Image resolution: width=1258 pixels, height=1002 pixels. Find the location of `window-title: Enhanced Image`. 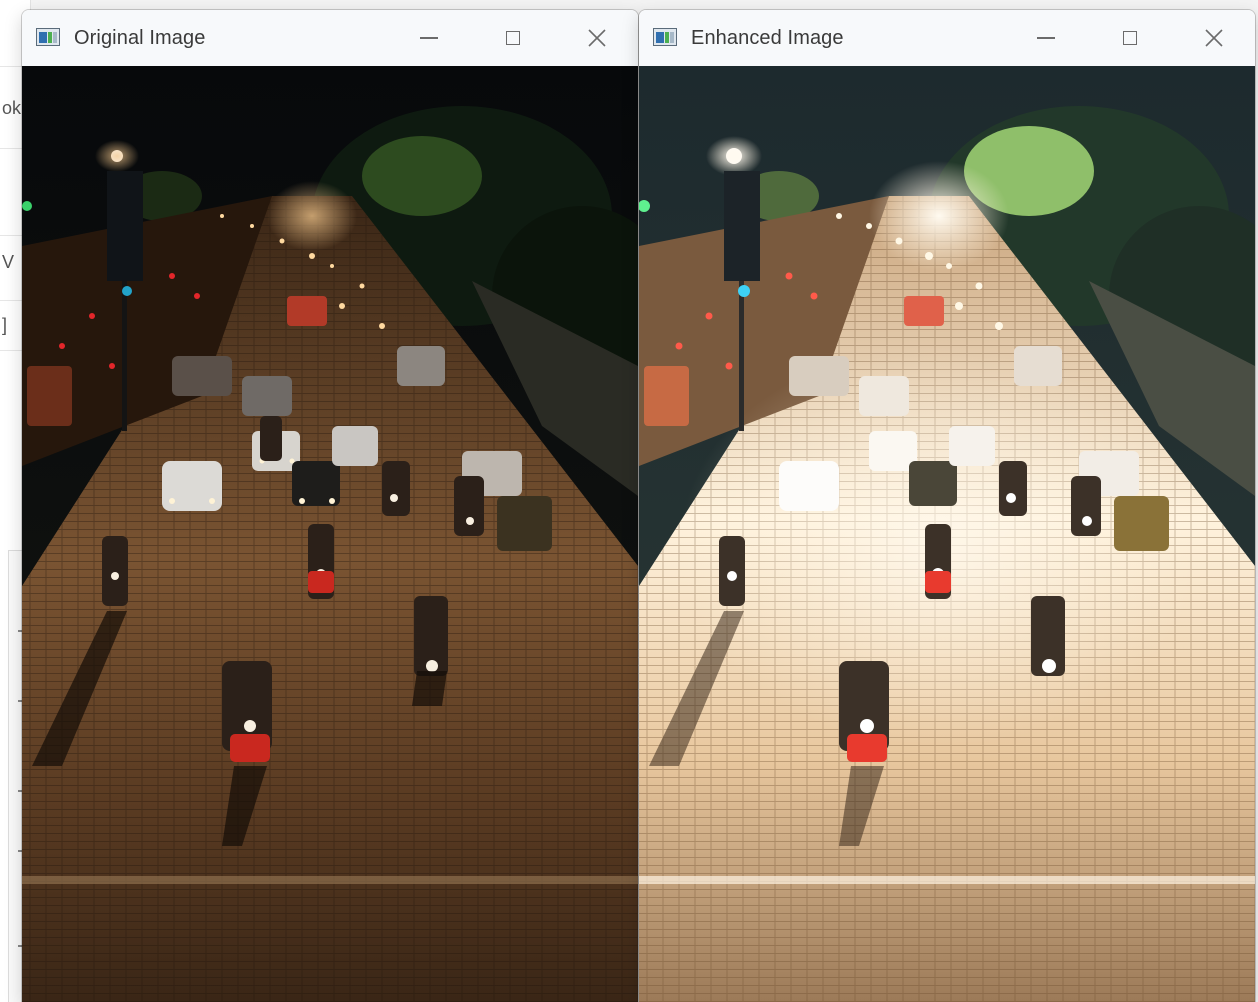

window-title: Enhanced Image is located at coordinates (767, 37).